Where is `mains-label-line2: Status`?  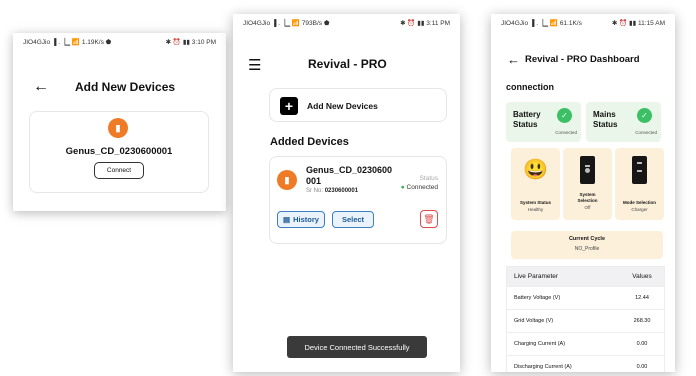
mains-label-line2: Status is located at coordinates (605, 124).